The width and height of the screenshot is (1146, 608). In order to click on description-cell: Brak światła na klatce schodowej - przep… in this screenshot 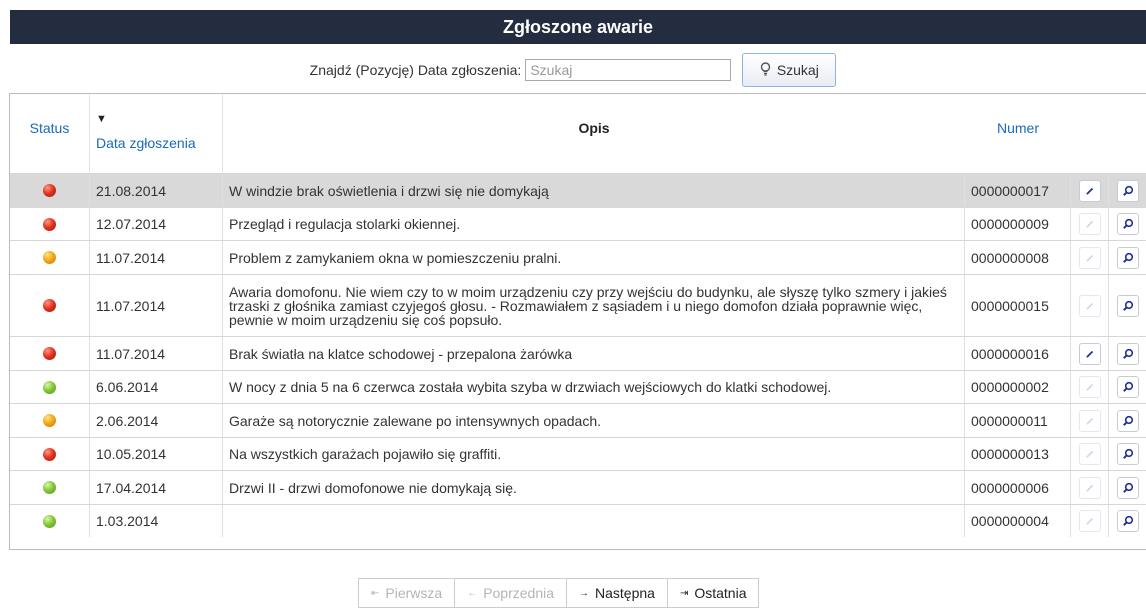, I will do `click(594, 353)`.